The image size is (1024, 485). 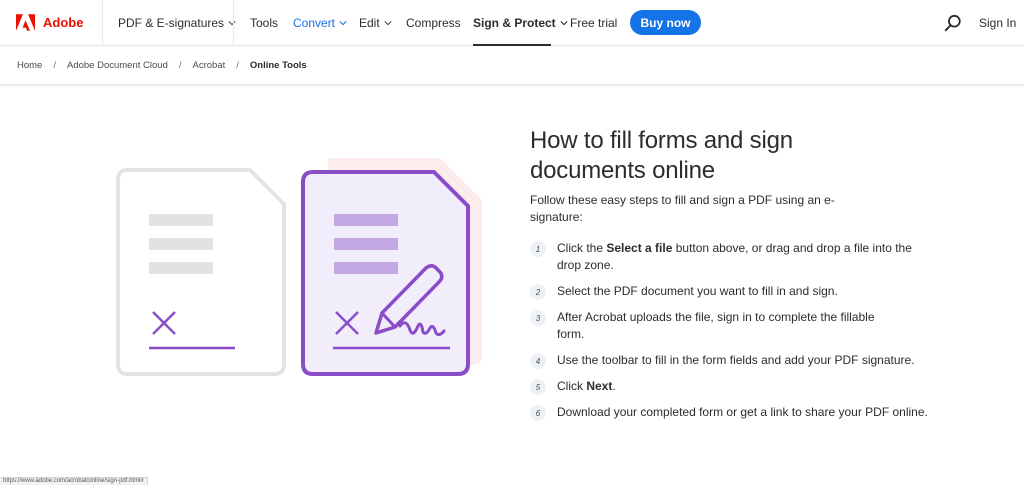 What do you see at coordinates (538, 361) in the screenshot?
I see `step-number: 4` at bounding box center [538, 361].